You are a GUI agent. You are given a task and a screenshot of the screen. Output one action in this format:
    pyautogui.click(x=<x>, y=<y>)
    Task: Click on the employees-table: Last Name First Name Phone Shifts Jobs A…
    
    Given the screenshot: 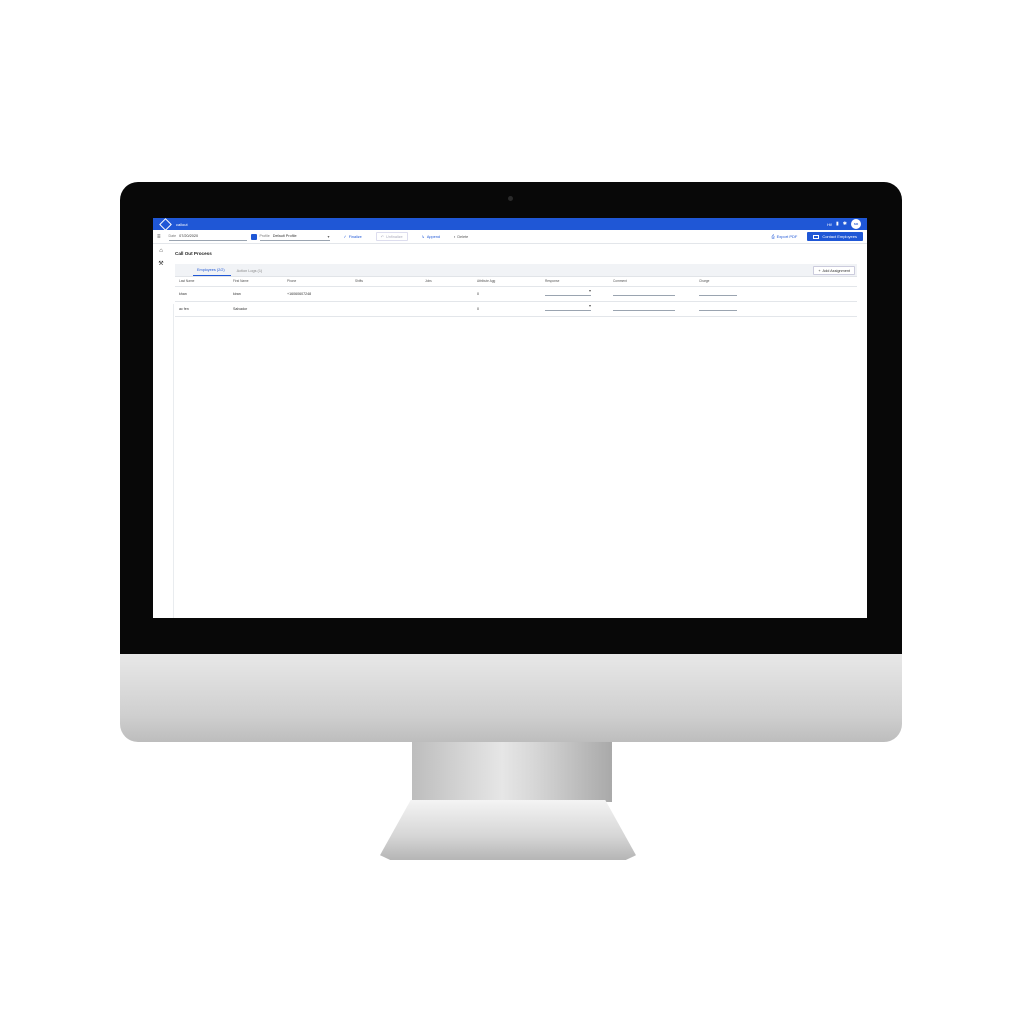 What is the action you would take?
    pyautogui.click(x=516, y=297)
    